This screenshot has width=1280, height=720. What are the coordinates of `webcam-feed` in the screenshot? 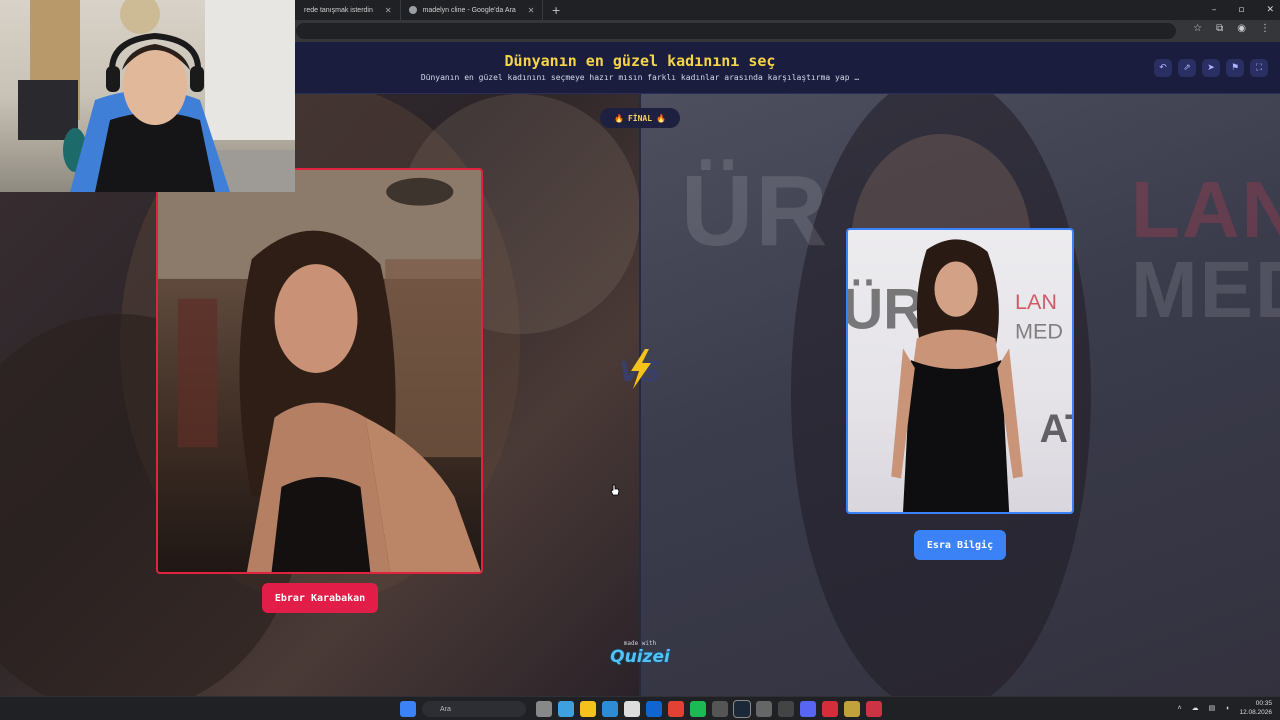 It's located at (156, 96).